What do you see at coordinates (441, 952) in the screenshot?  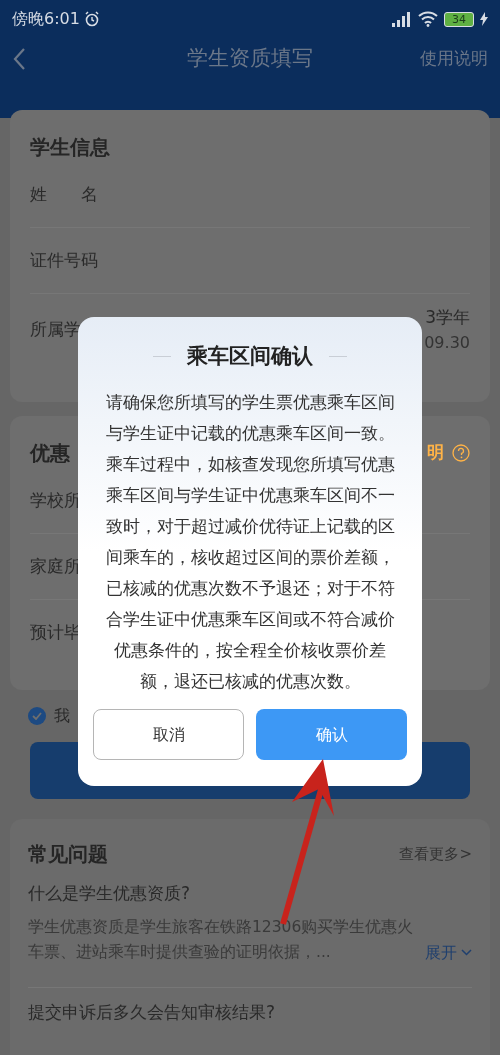 I see `expand-link: 展开` at bounding box center [441, 952].